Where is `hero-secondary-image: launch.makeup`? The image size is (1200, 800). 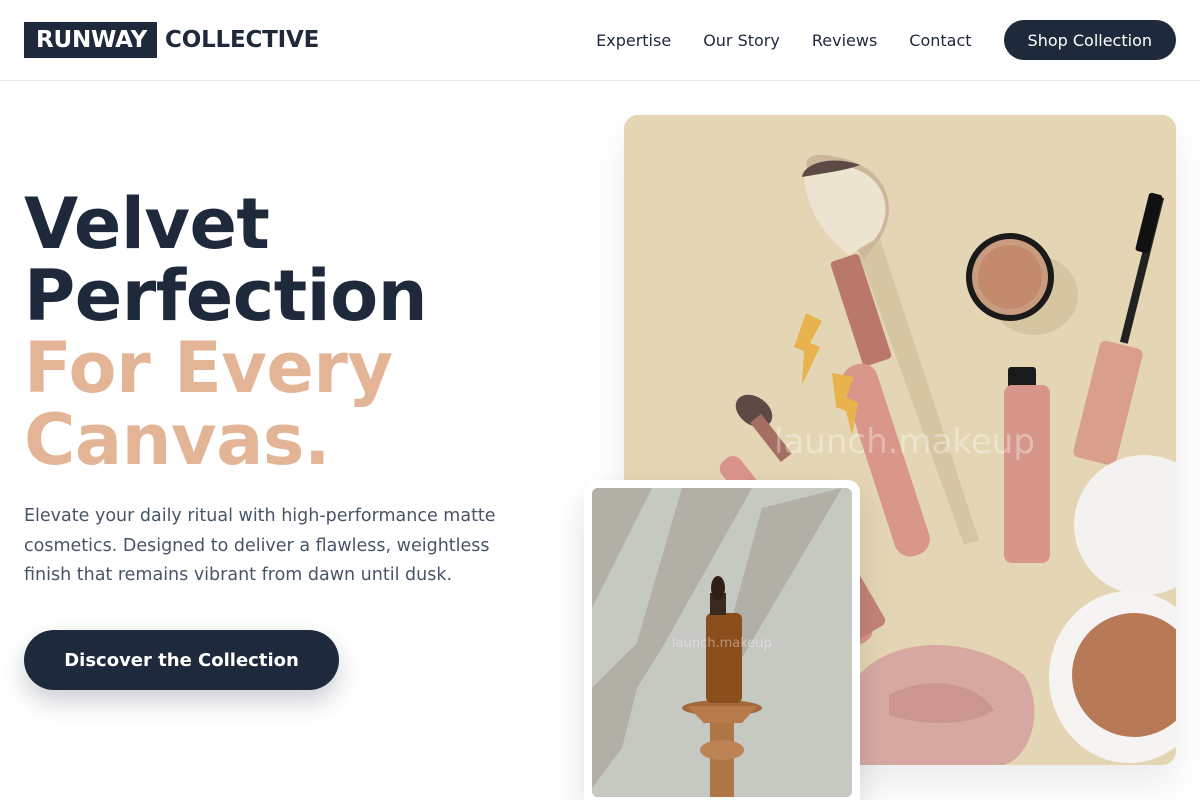 hero-secondary-image: launch.makeup is located at coordinates (722, 642).